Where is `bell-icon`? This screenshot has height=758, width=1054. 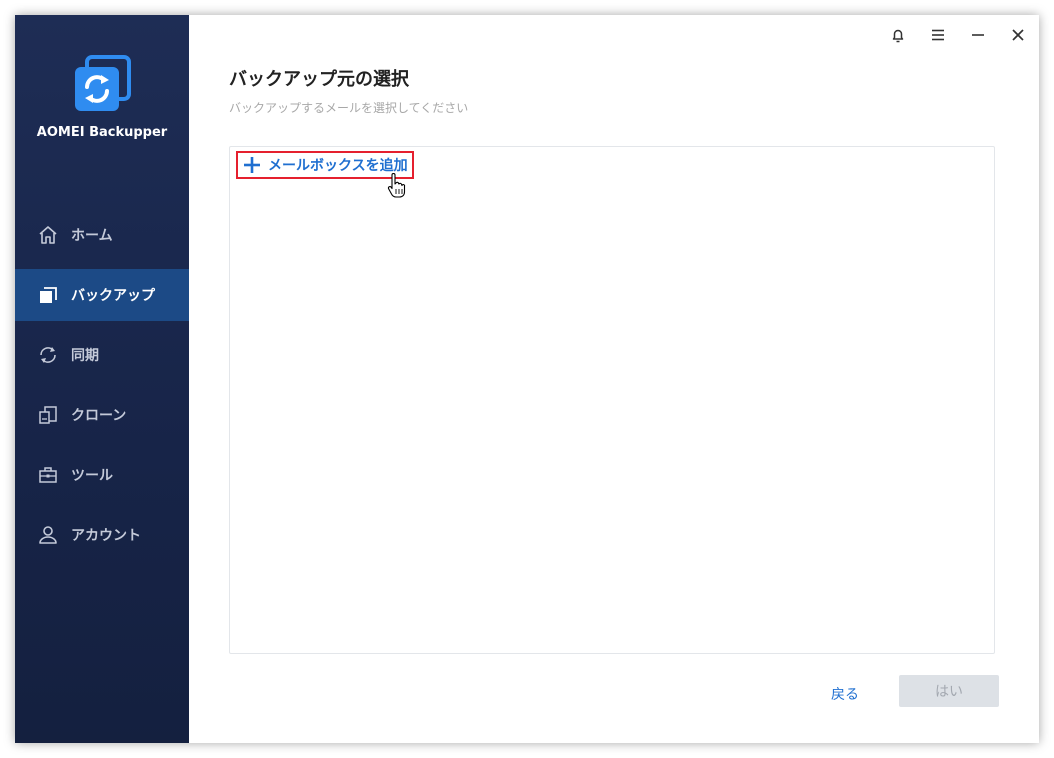
bell-icon is located at coordinates (898, 36).